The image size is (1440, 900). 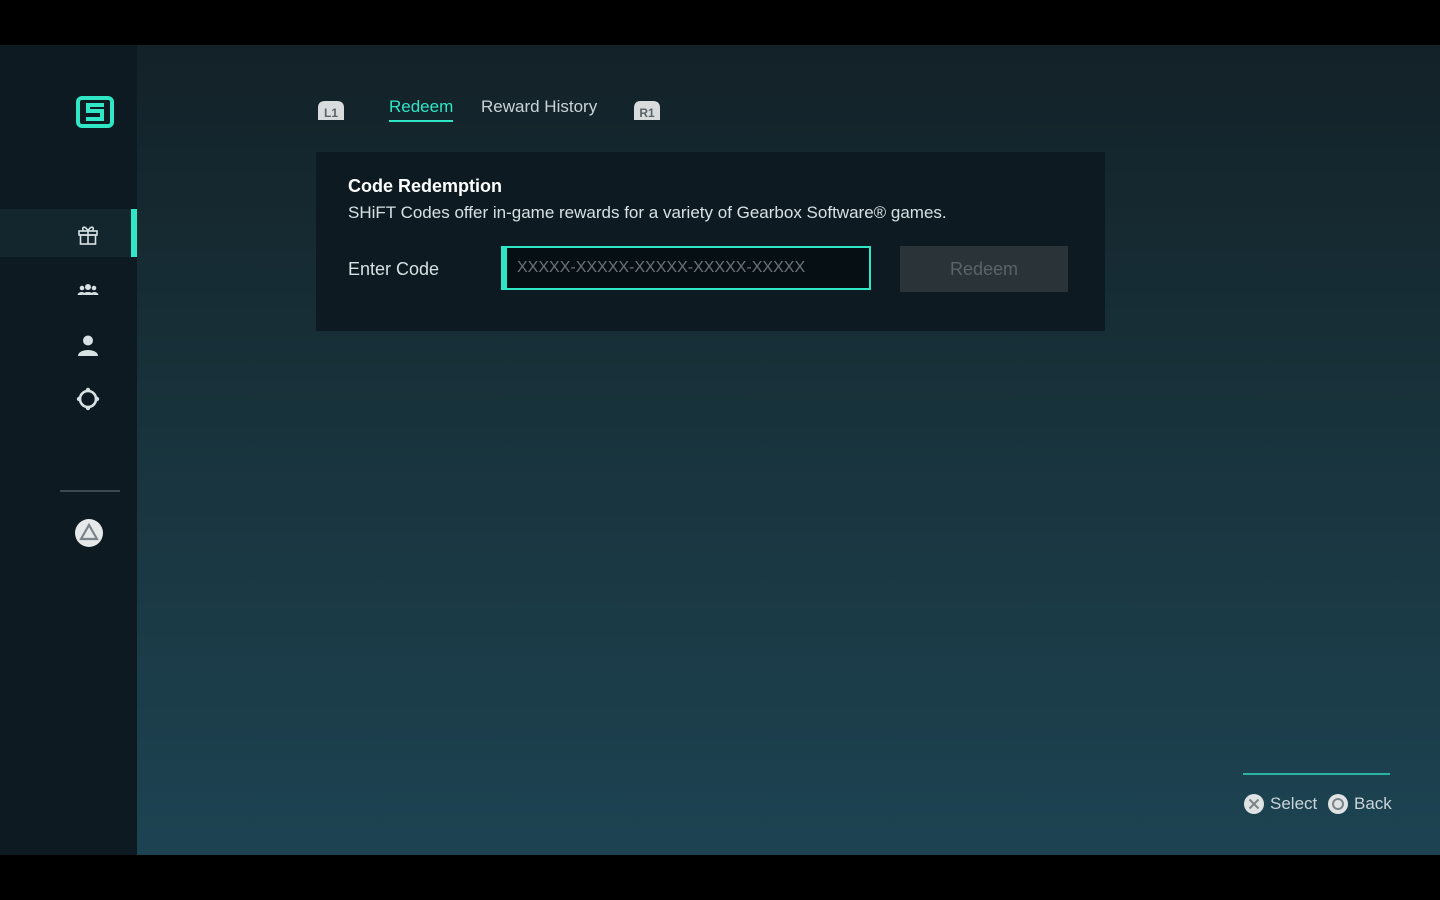 I want to click on cross-button-icon, so click(x=1254, y=804).